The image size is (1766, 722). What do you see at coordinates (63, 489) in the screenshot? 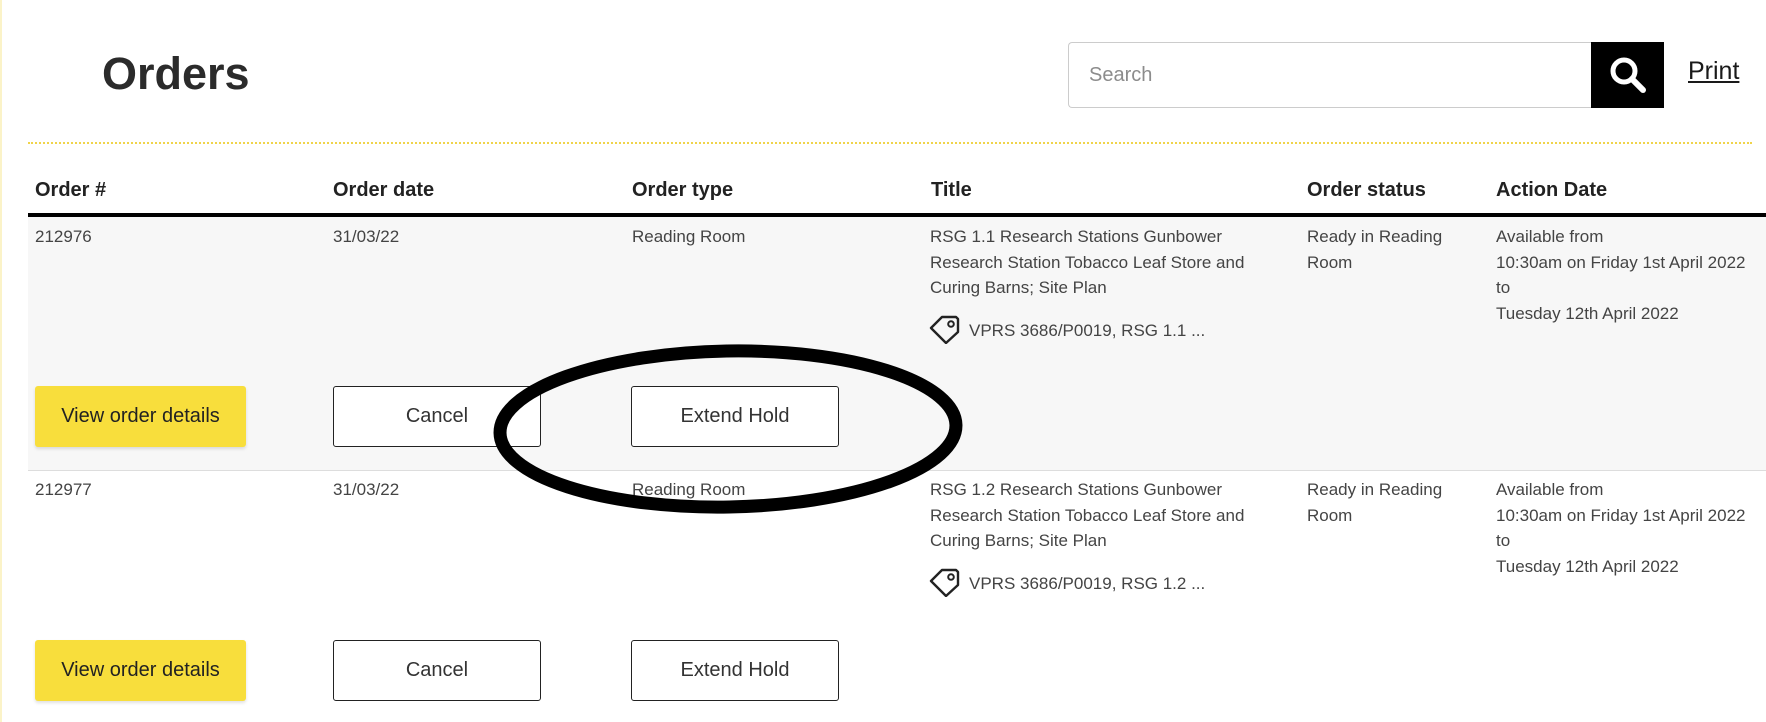
I see `order-number: 212977` at bounding box center [63, 489].